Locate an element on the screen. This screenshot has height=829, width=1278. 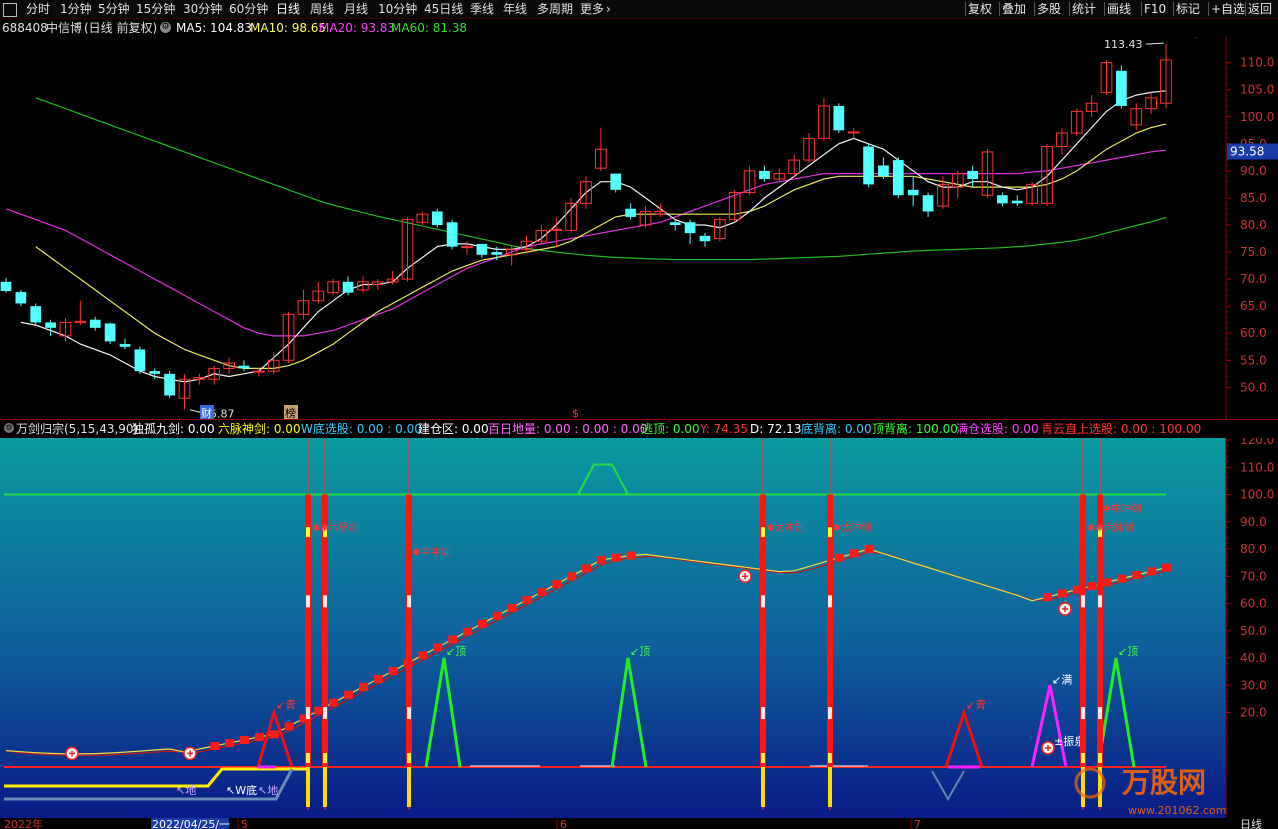
period-tab: 60分钟 is located at coordinates (248, 9).